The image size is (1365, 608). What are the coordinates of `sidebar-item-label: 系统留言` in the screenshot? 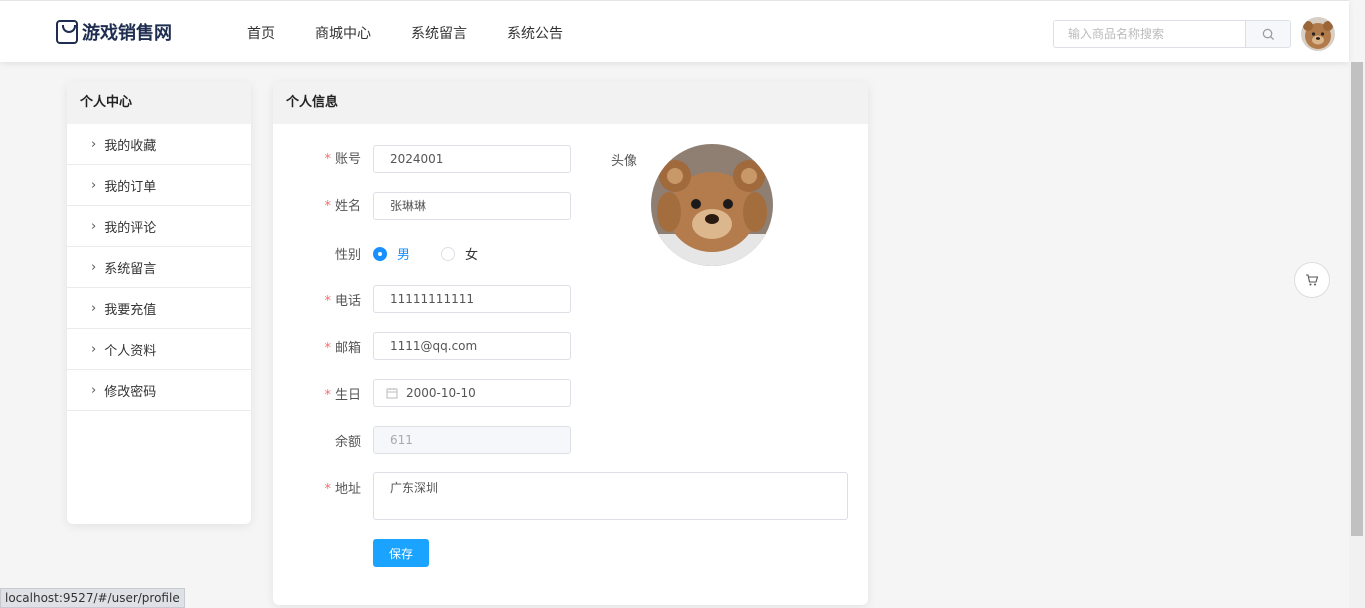 It's located at (130, 269).